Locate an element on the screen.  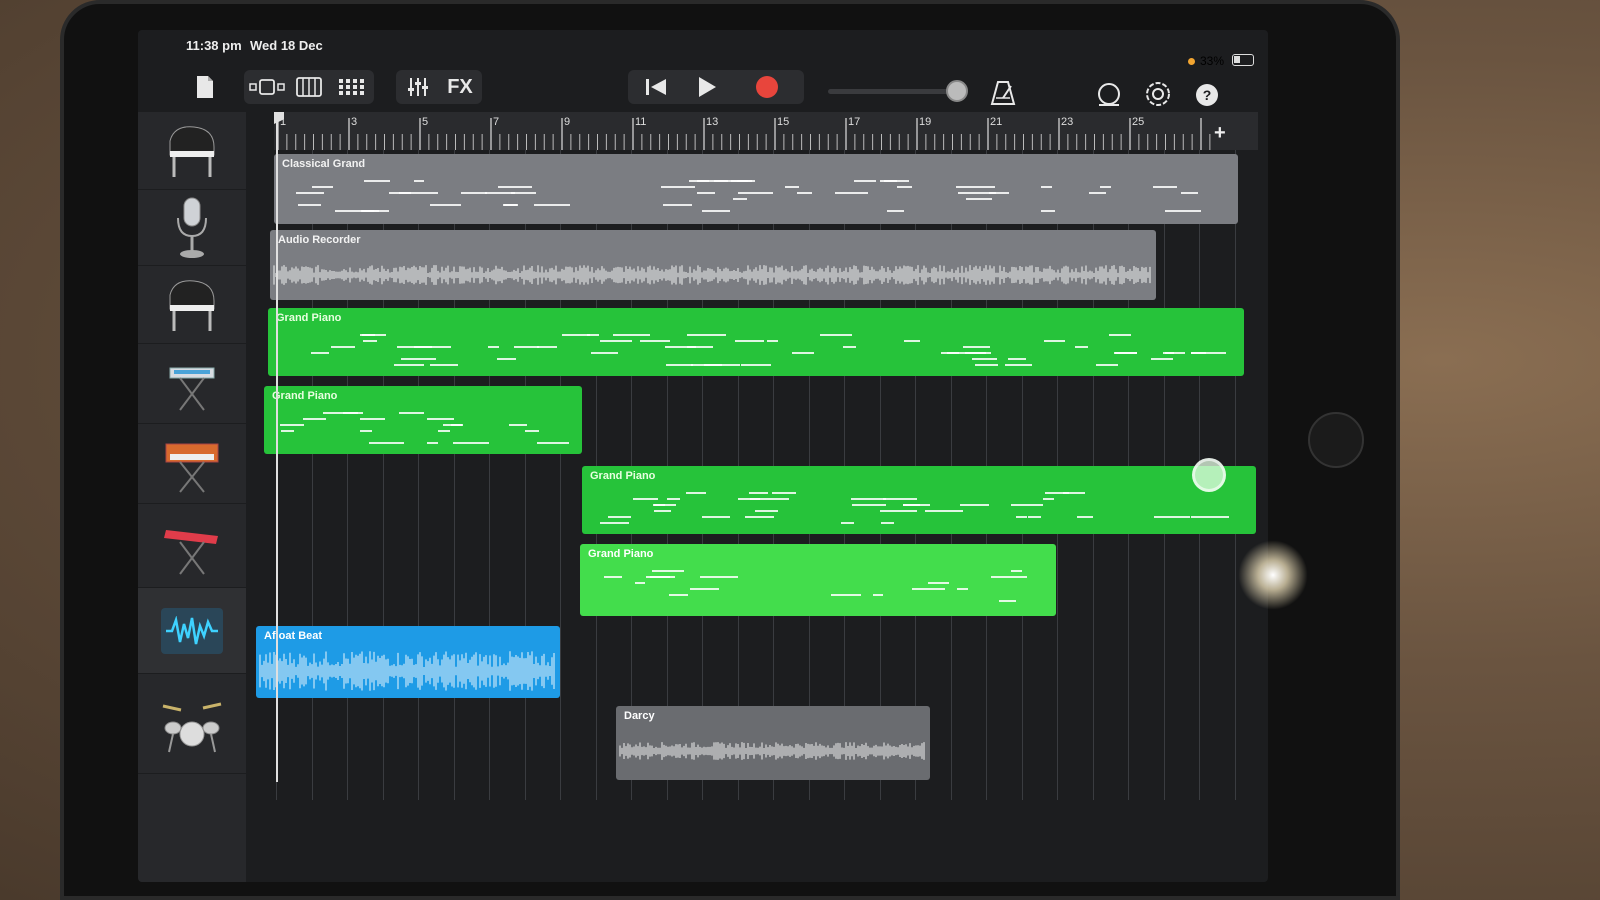
master-volume-slider is located at coordinates (890, 91).